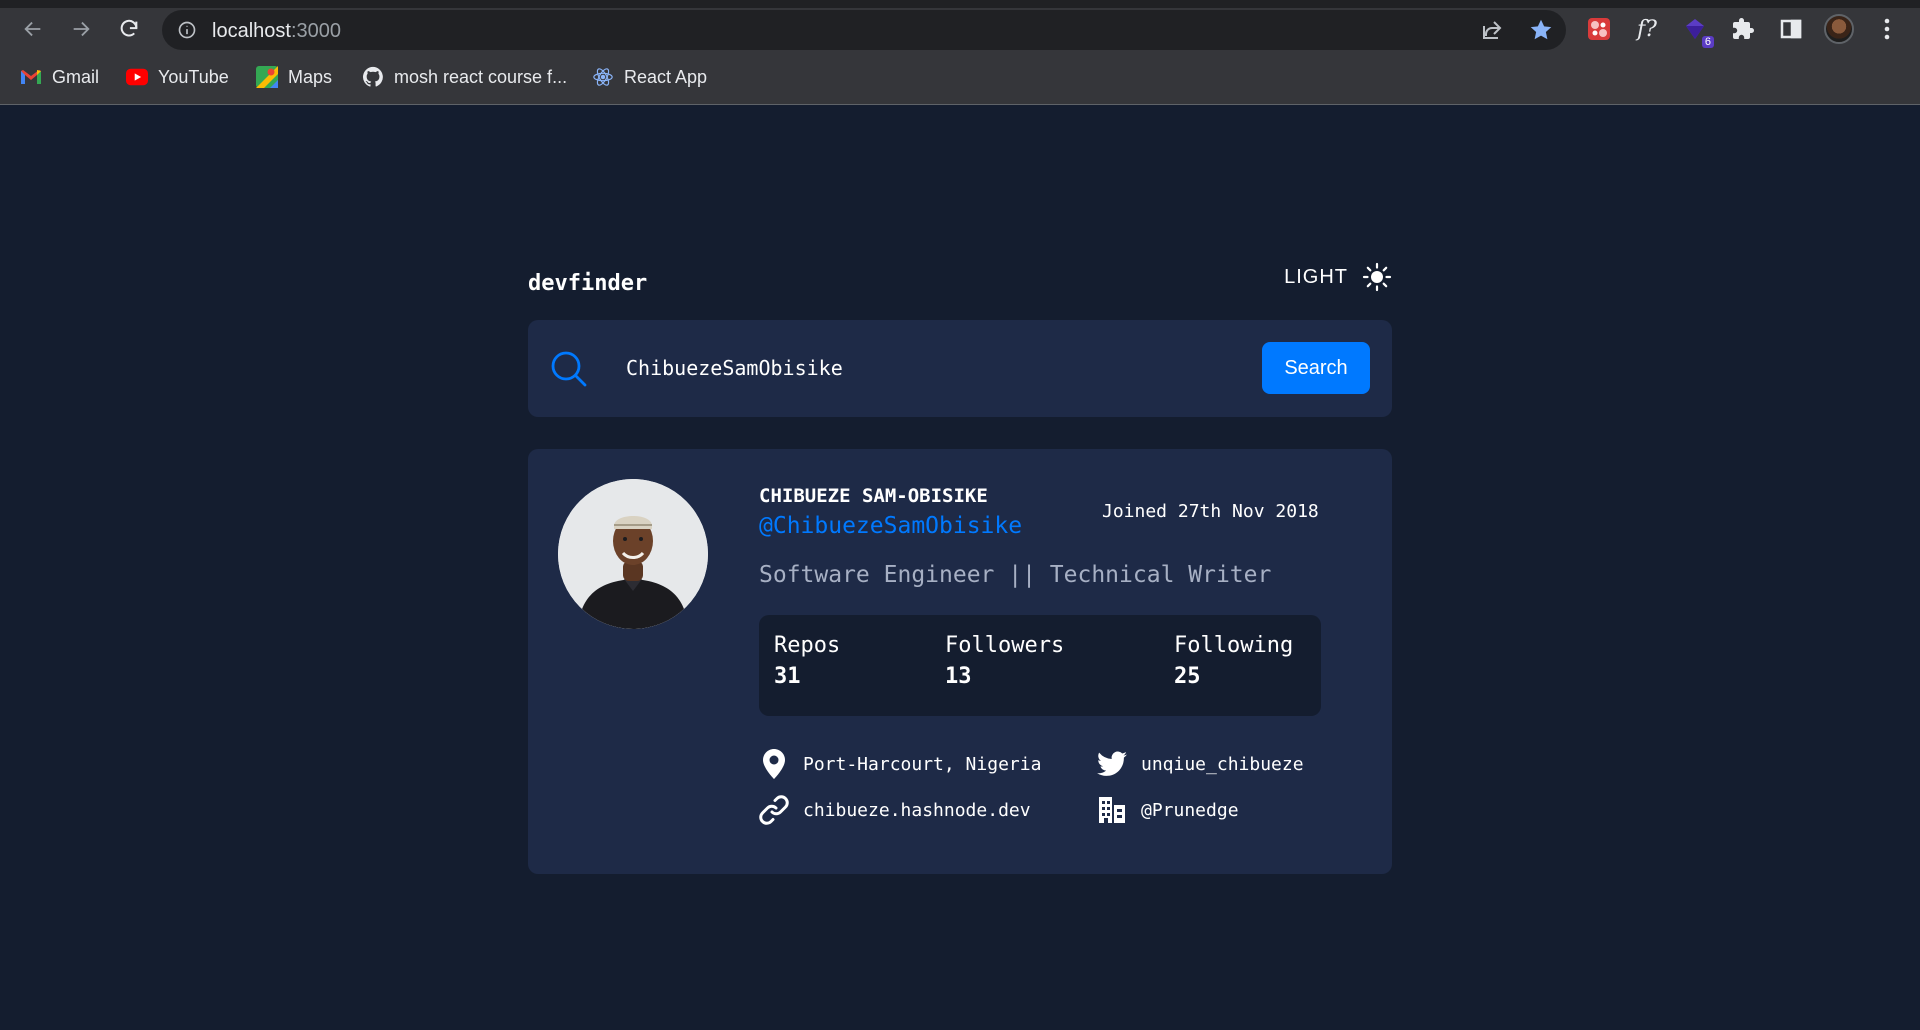  Describe the element at coordinates (960, 4) in the screenshot. I see `tab-strip` at that location.